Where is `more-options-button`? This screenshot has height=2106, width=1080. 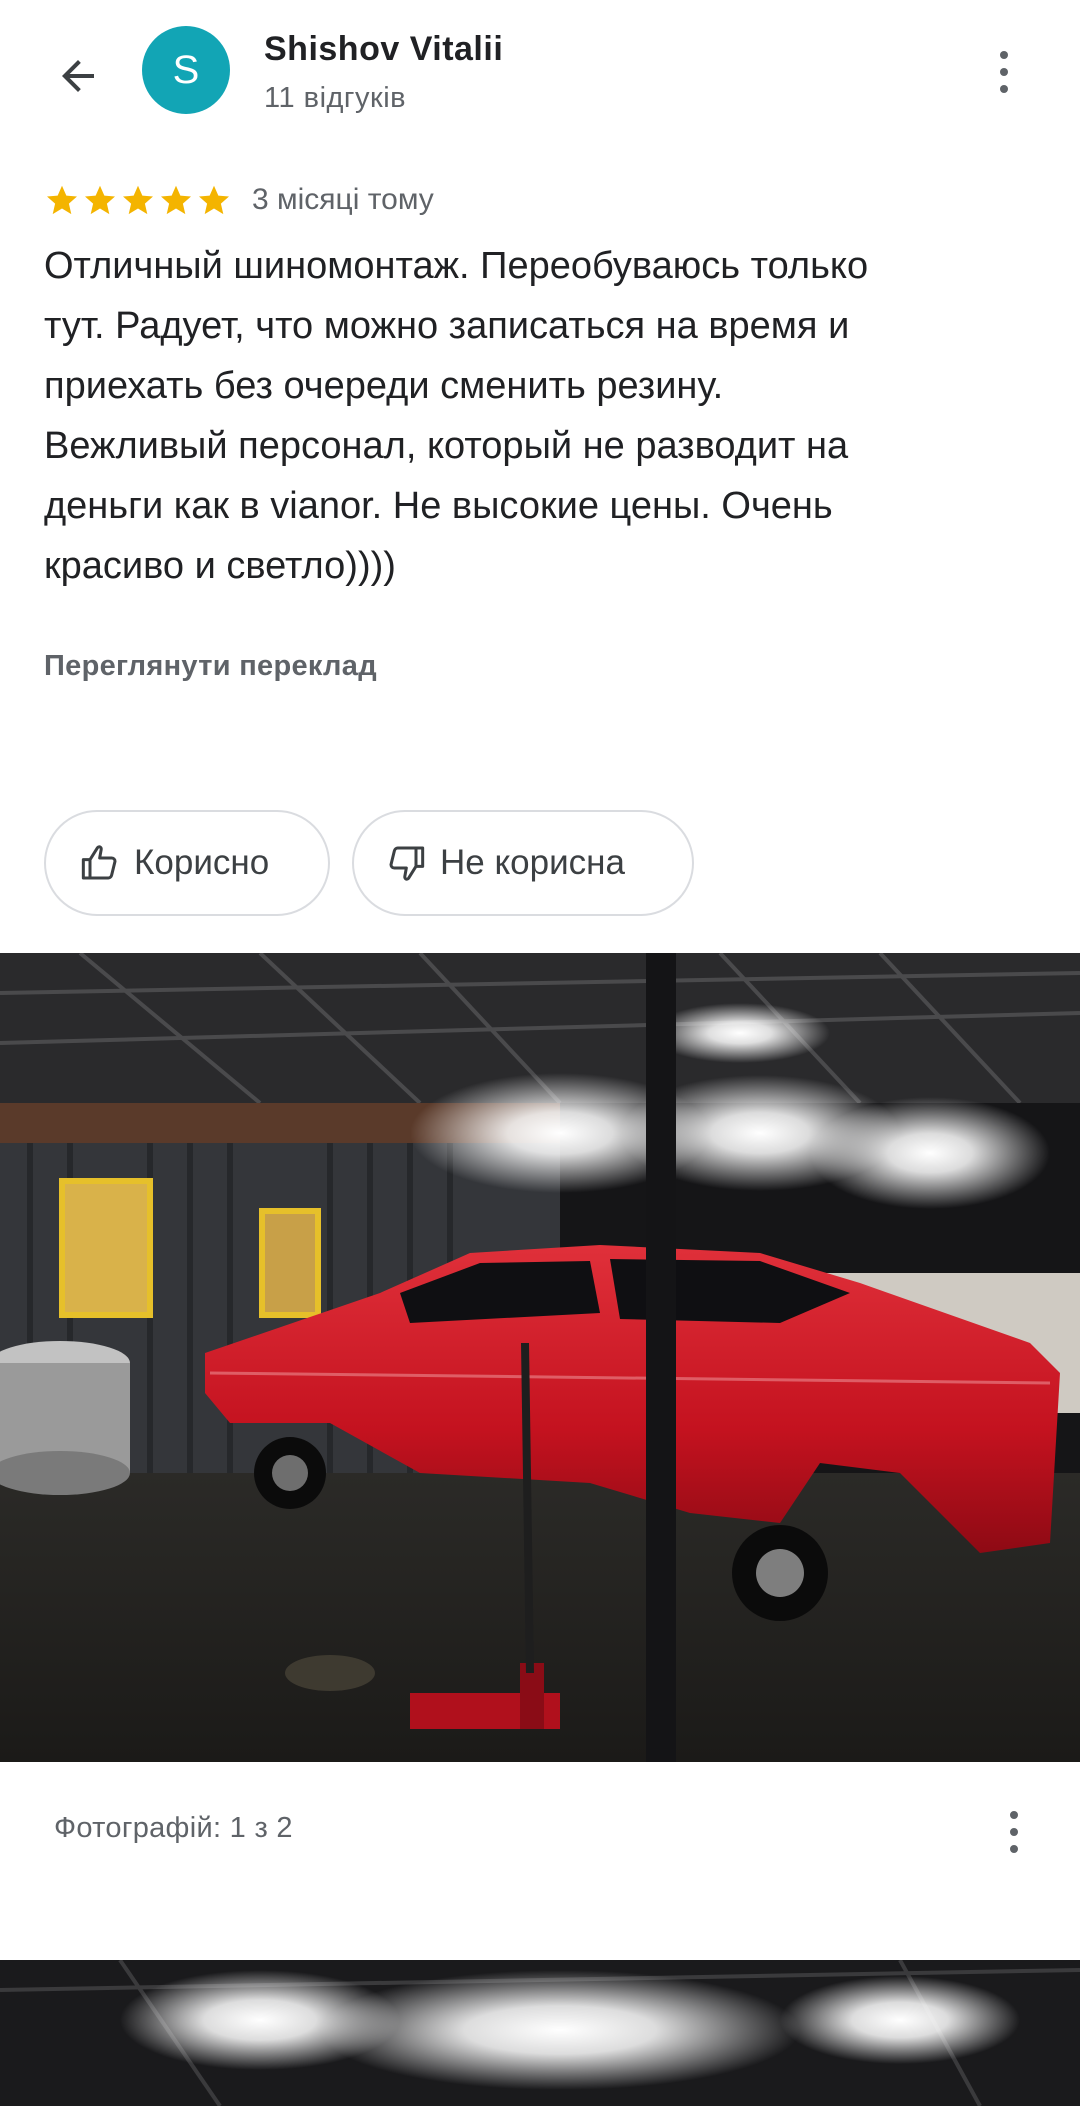
more-options-button is located at coordinates (1004, 72).